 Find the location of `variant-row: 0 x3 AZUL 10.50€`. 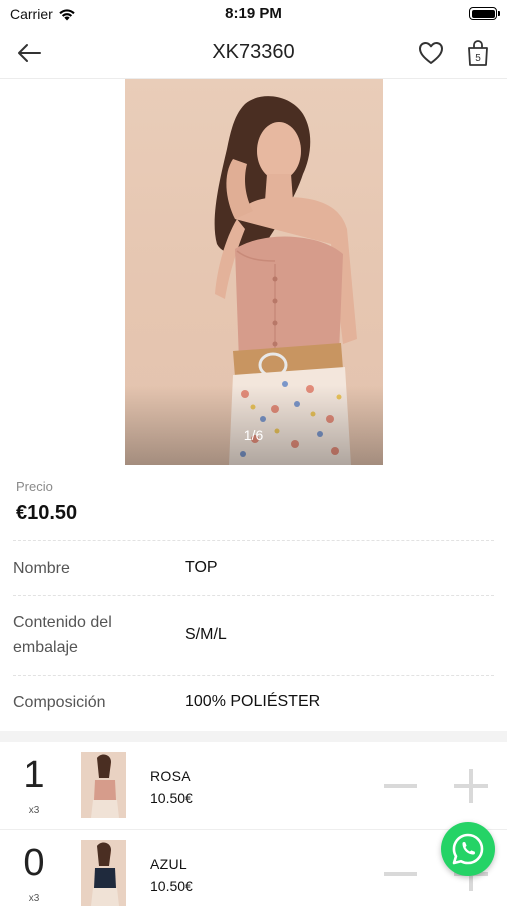

variant-row: 0 x3 AZUL 10.50€ is located at coordinates (253, 873).